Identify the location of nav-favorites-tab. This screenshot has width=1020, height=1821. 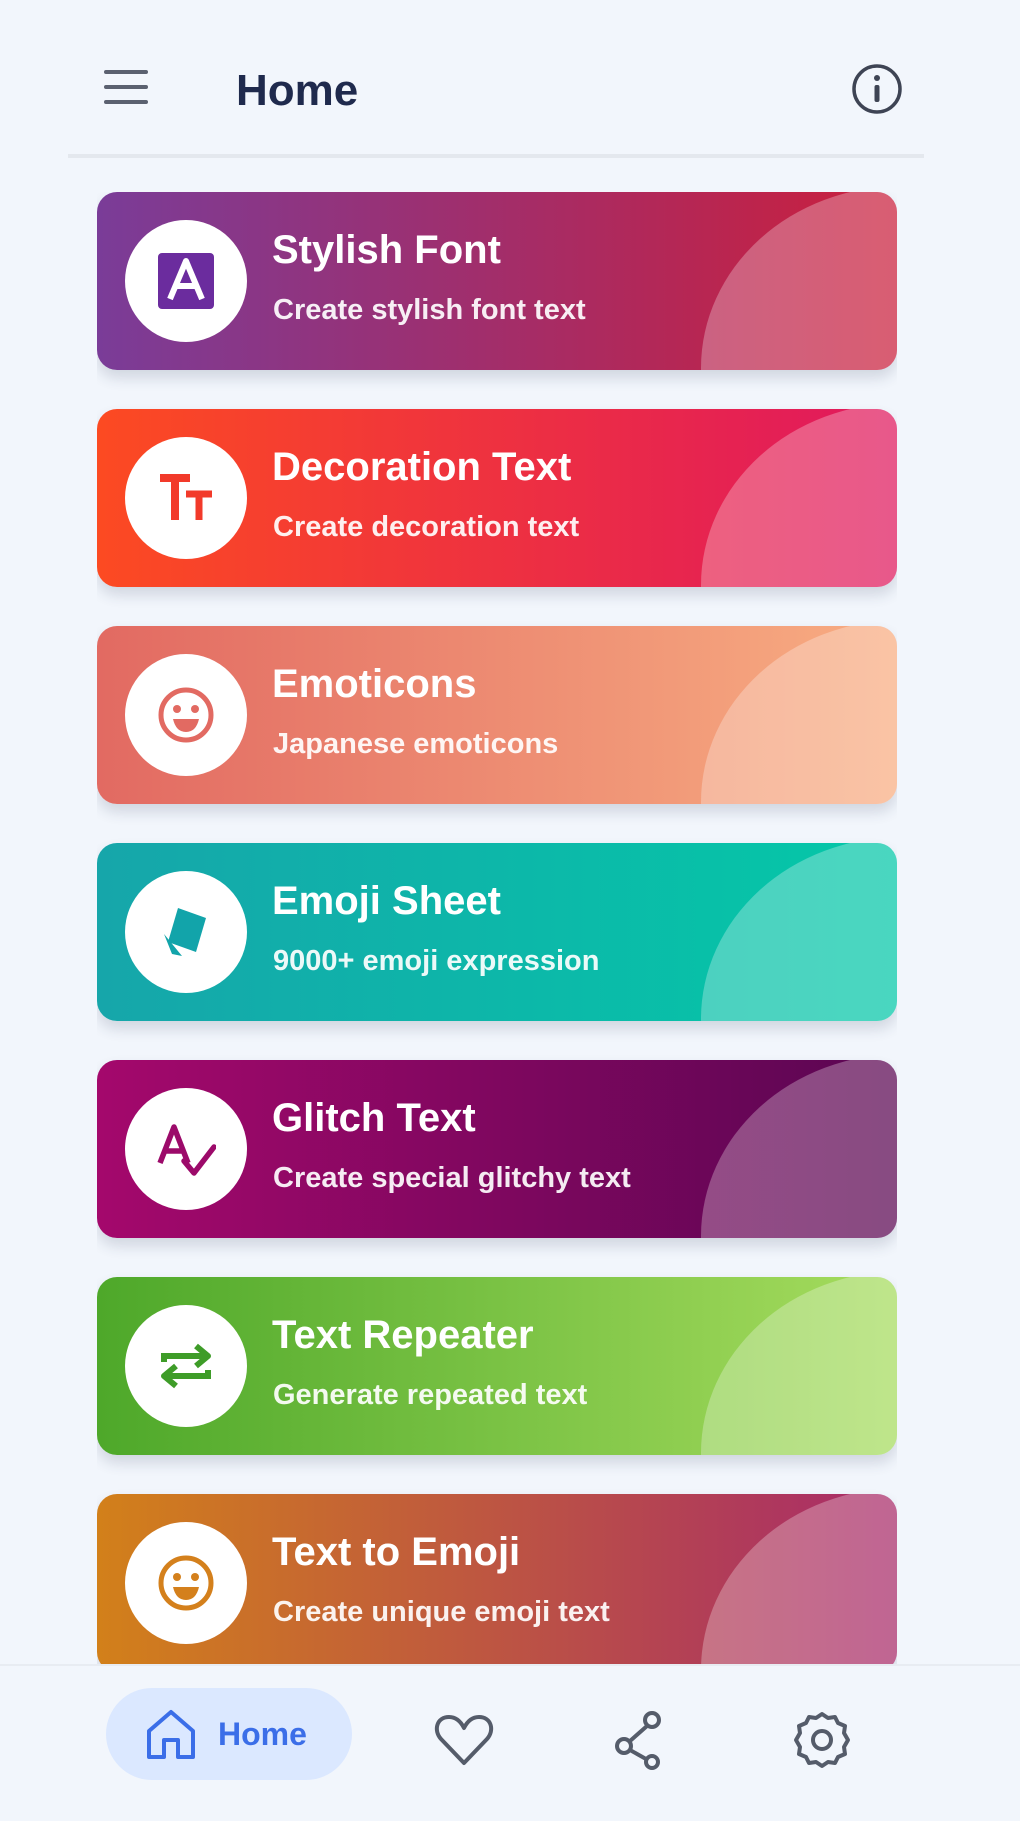
(464, 1740).